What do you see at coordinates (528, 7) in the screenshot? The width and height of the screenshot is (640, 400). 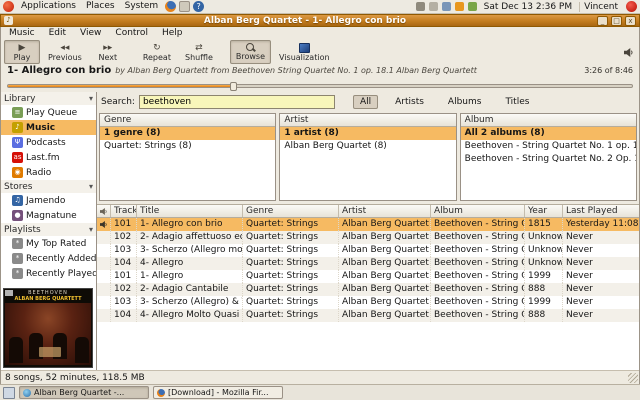 I see `clock: Sat Dec 13 2:36 PM` at bounding box center [528, 7].